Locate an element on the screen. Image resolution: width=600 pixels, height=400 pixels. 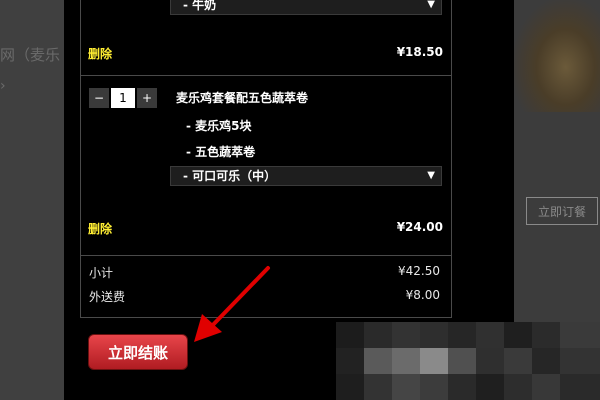
delivery-fee-label: 外送费 is located at coordinates (107, 297).